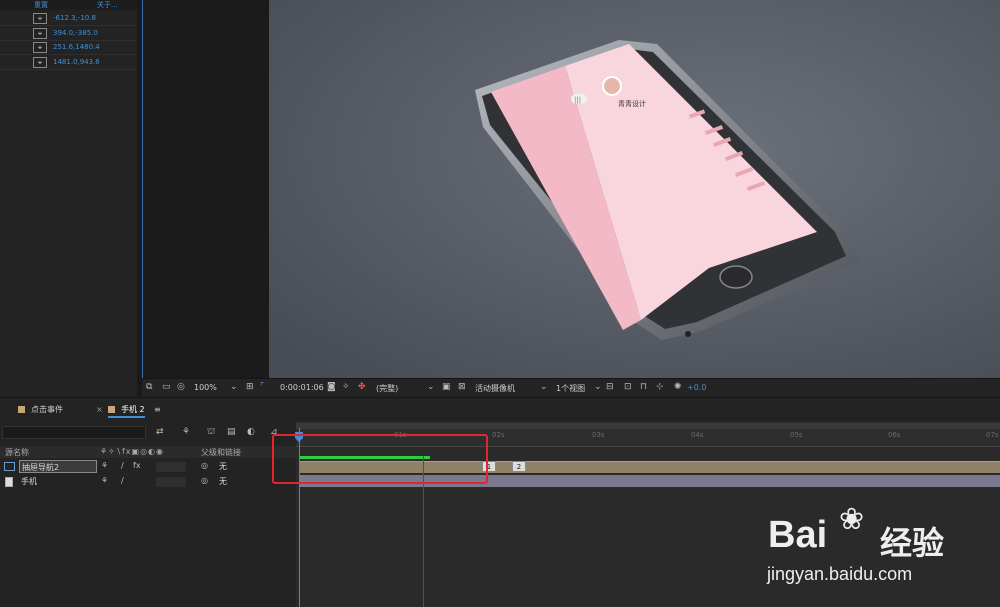  What do you see at coordinates (211, 432) in the screenshot?
I see `shy-layers-icon: ⛫` at bounding box center [211, 432].